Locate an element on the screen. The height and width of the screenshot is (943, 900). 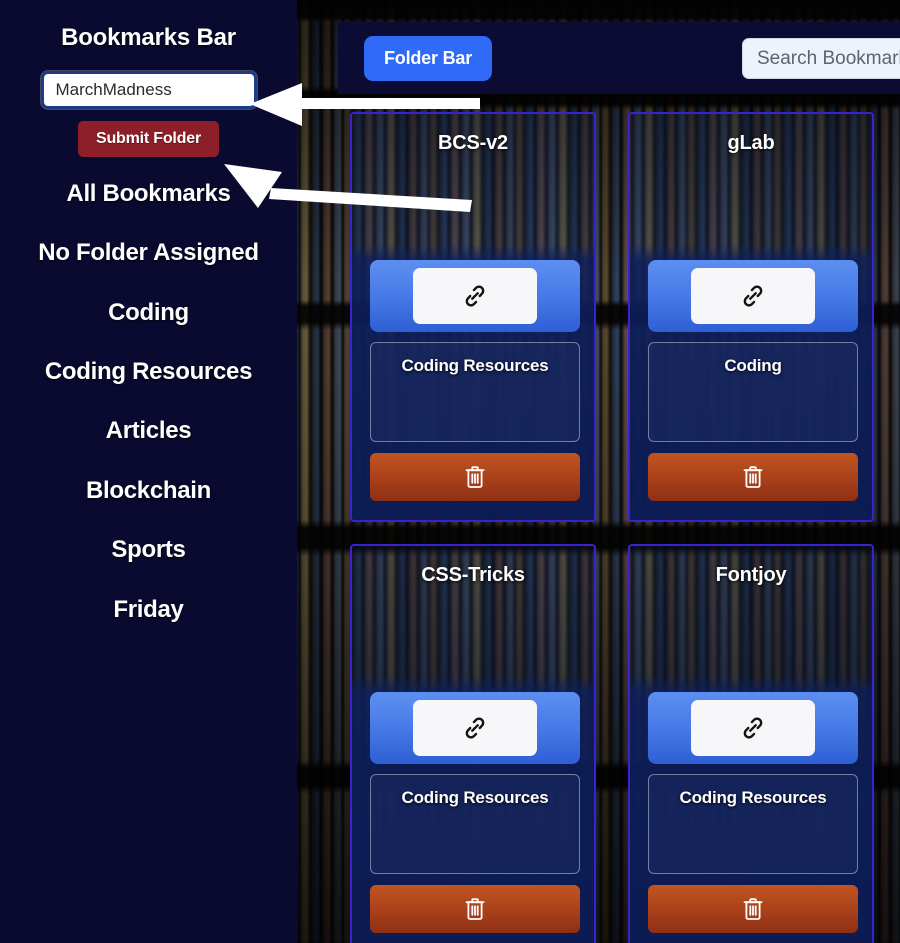
folder-input-wrapper is located at coordinates (148, 89).